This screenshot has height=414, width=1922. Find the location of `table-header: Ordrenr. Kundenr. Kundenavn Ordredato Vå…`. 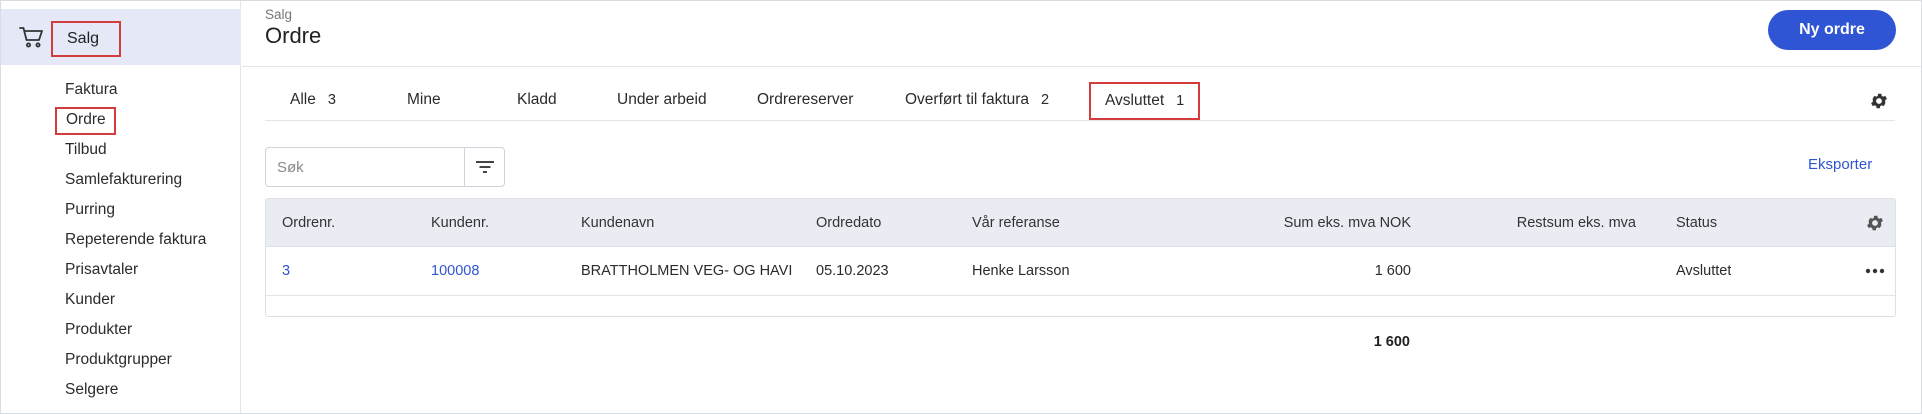

table-header: Ordrenr. Kundenr. Kundenavn Ordredato Vå… is located at coordinates (1080, 223).